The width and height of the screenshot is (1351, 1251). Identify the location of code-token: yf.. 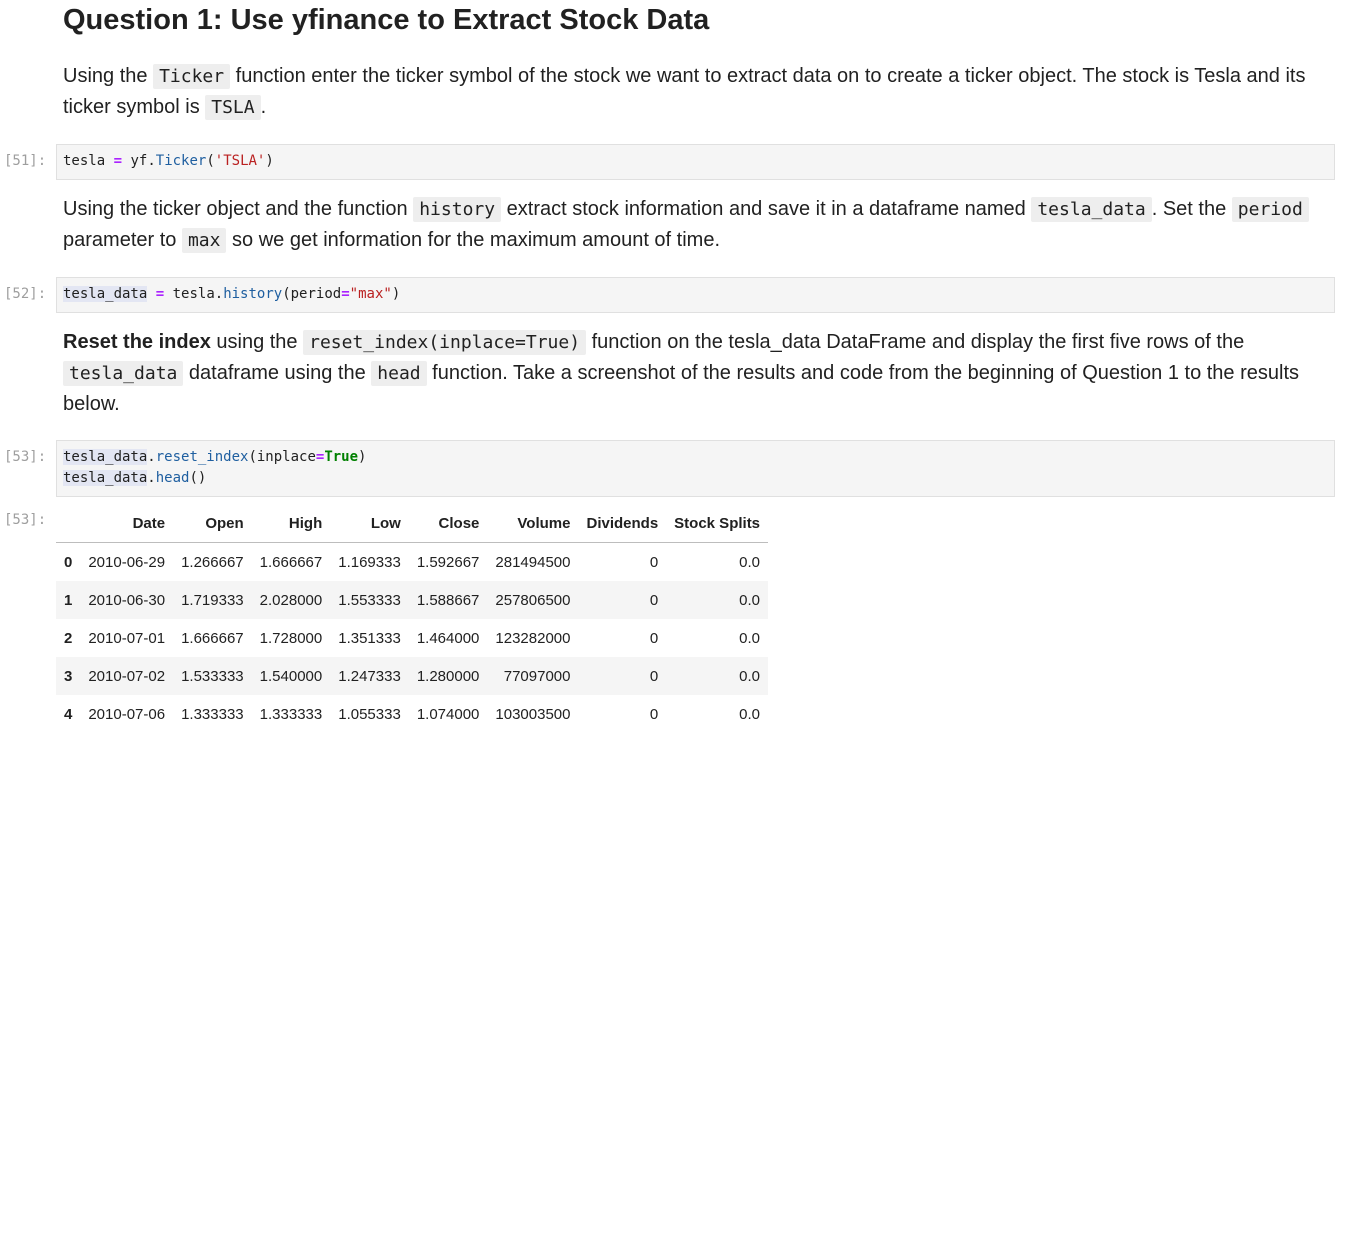
(143, 161).